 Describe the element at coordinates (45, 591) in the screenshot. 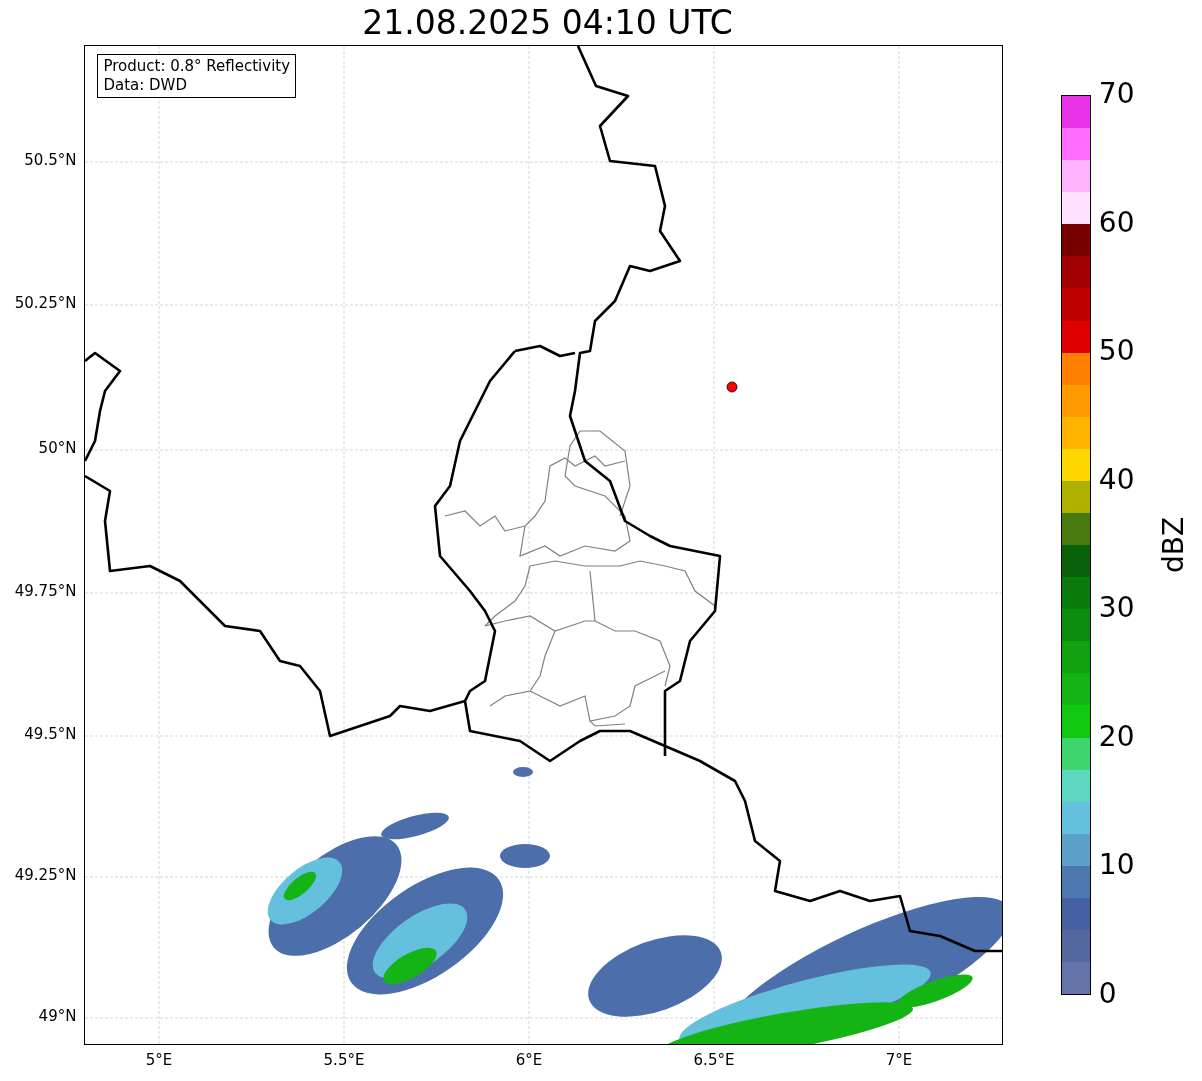

I see `latitude-label: 49.75°N` at that location.